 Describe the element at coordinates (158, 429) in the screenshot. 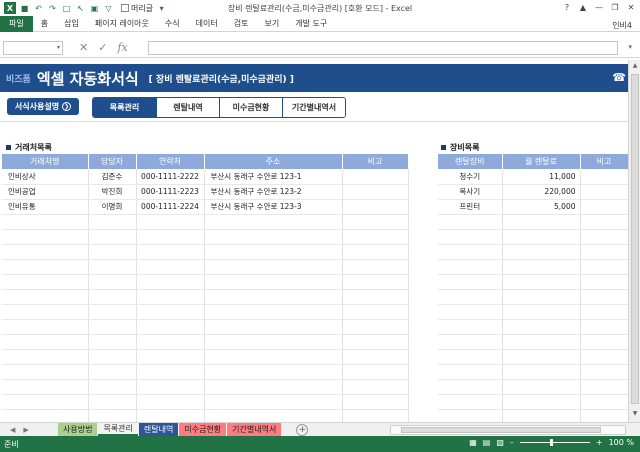

I see `sheet-tab-rental: 렌탈내역` at that location.